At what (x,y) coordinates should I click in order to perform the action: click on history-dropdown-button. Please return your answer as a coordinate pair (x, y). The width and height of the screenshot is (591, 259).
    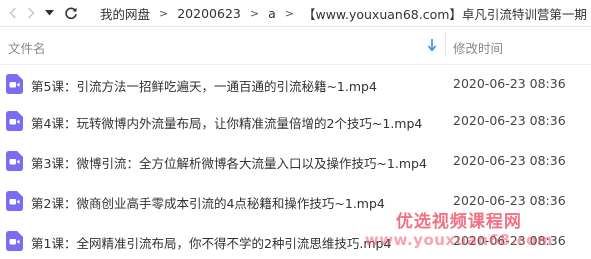
    Looking at the image, I should click on (49, 13).